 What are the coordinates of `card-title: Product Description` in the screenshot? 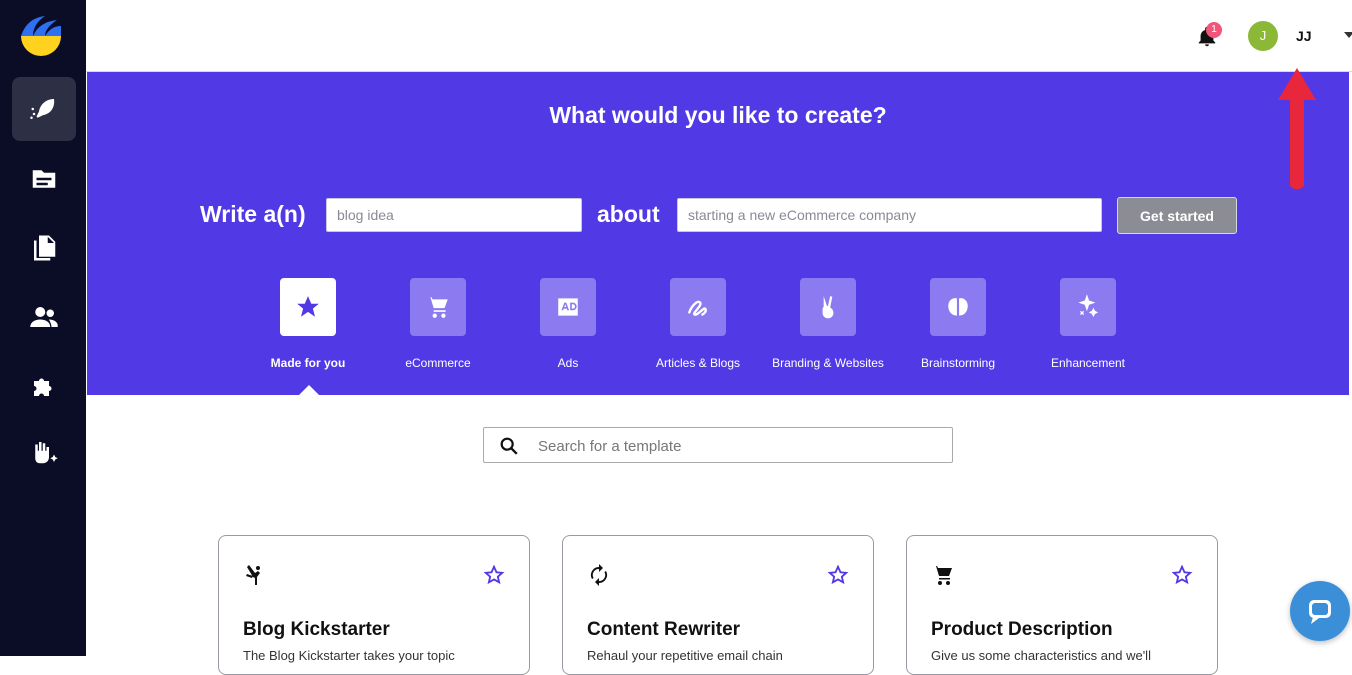 It's located at (1022, 629).